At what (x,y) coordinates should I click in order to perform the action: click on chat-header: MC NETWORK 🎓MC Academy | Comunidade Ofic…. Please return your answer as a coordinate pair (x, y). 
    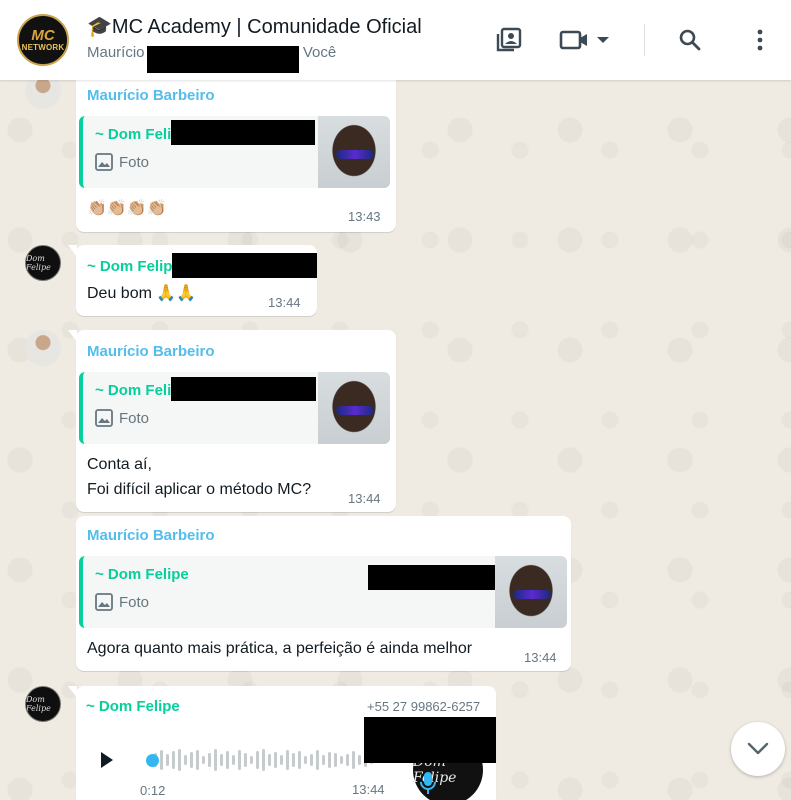
    Looking at the image, I should click on (395, 40).